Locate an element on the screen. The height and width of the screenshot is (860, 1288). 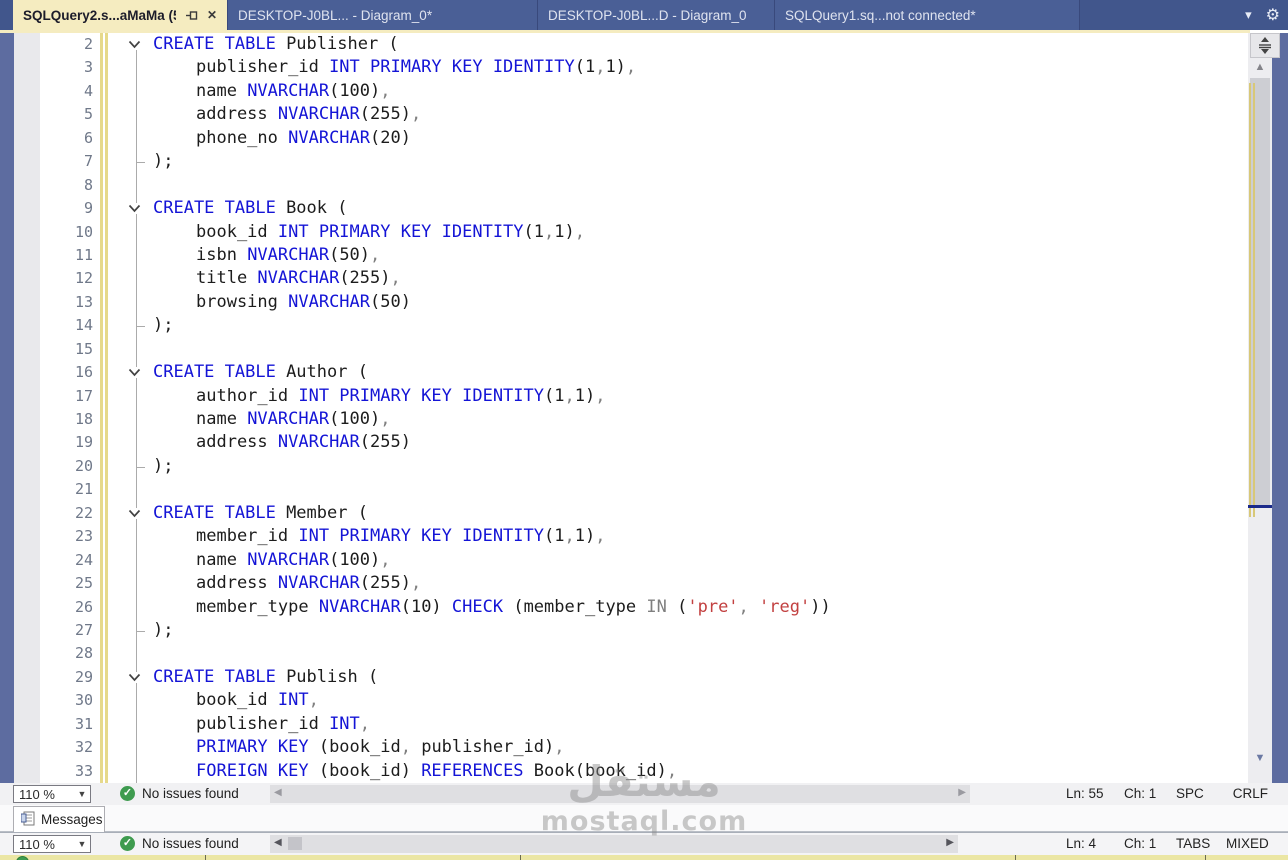
chevron-down-icon: ▼ is located at coordinates (82, 844).